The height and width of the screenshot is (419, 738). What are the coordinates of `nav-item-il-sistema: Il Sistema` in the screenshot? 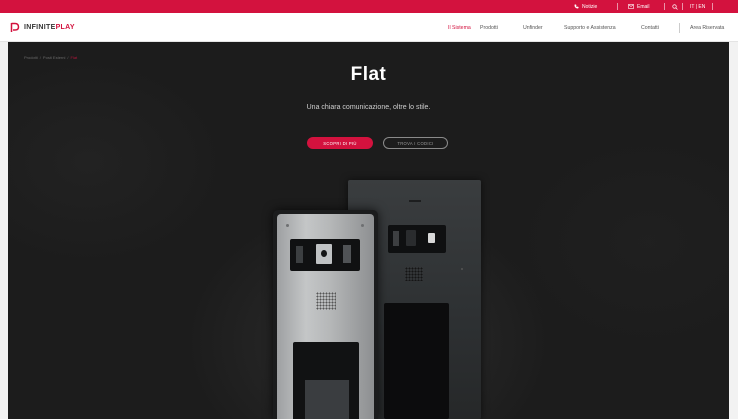 It's located at (459, 27).